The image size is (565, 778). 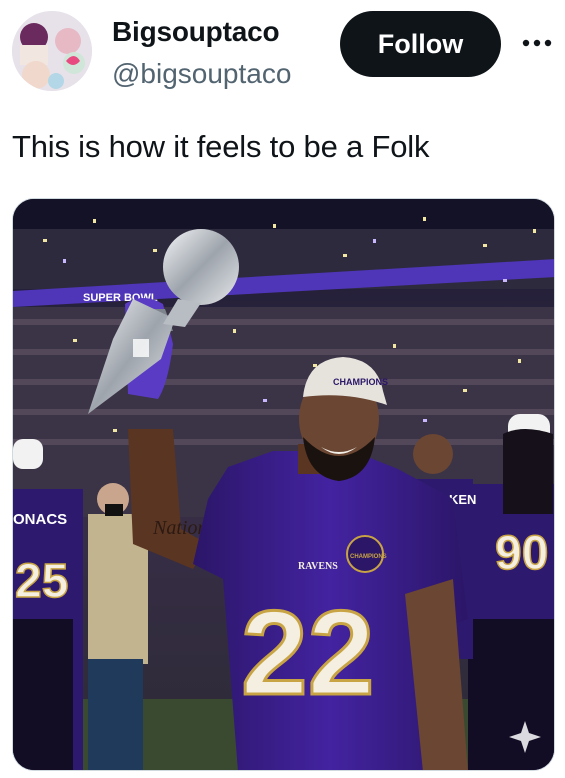 I want to click on right-player-number: 90, so click(x=521, y=553).